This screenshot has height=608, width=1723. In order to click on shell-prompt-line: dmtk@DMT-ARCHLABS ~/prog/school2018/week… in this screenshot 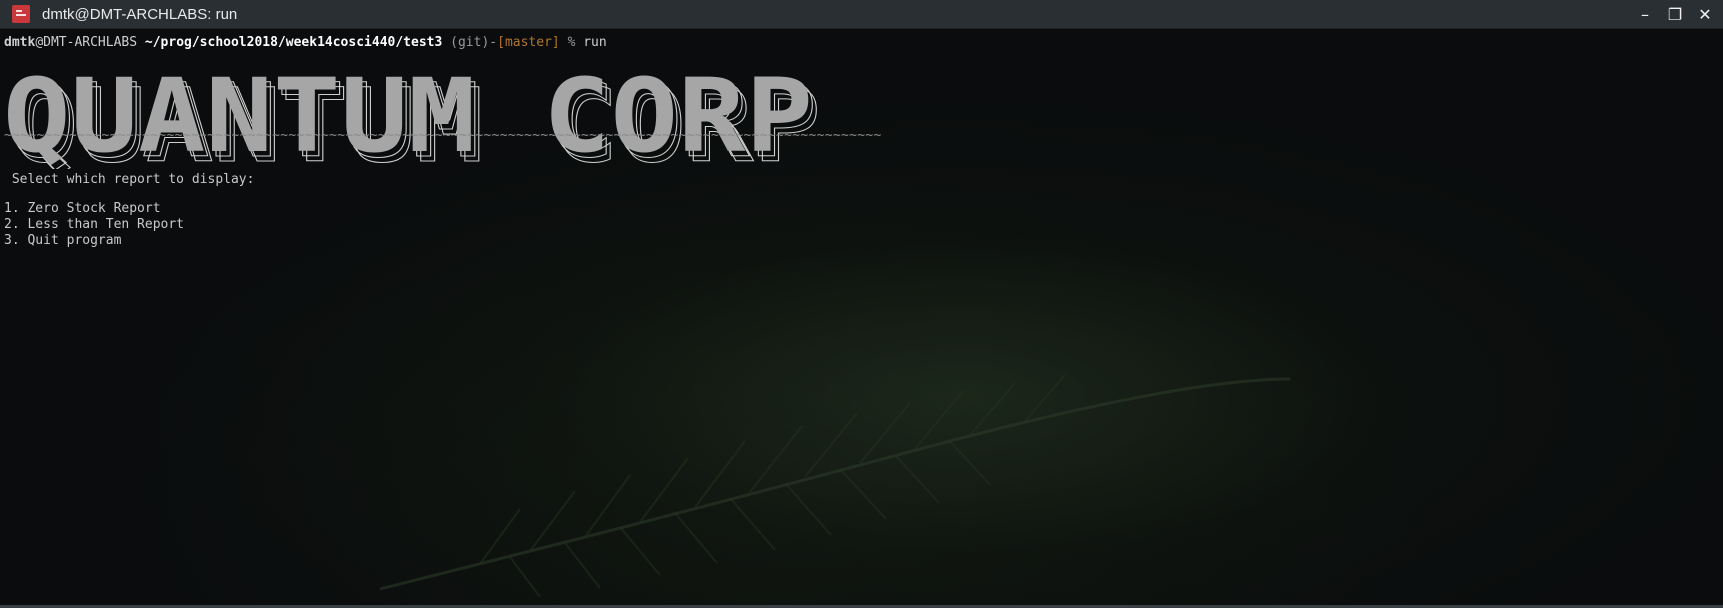, I will do `click(305, 43)`.